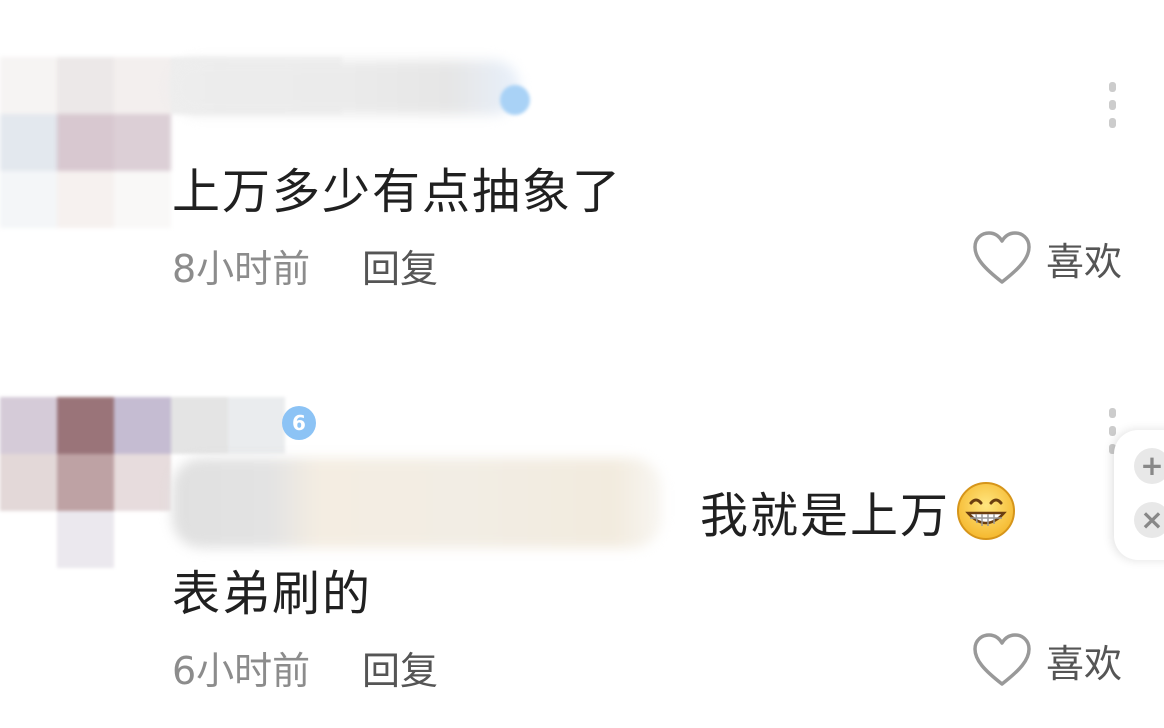  I want to click on floating-side-panel: + ×, so click(1139, 495).